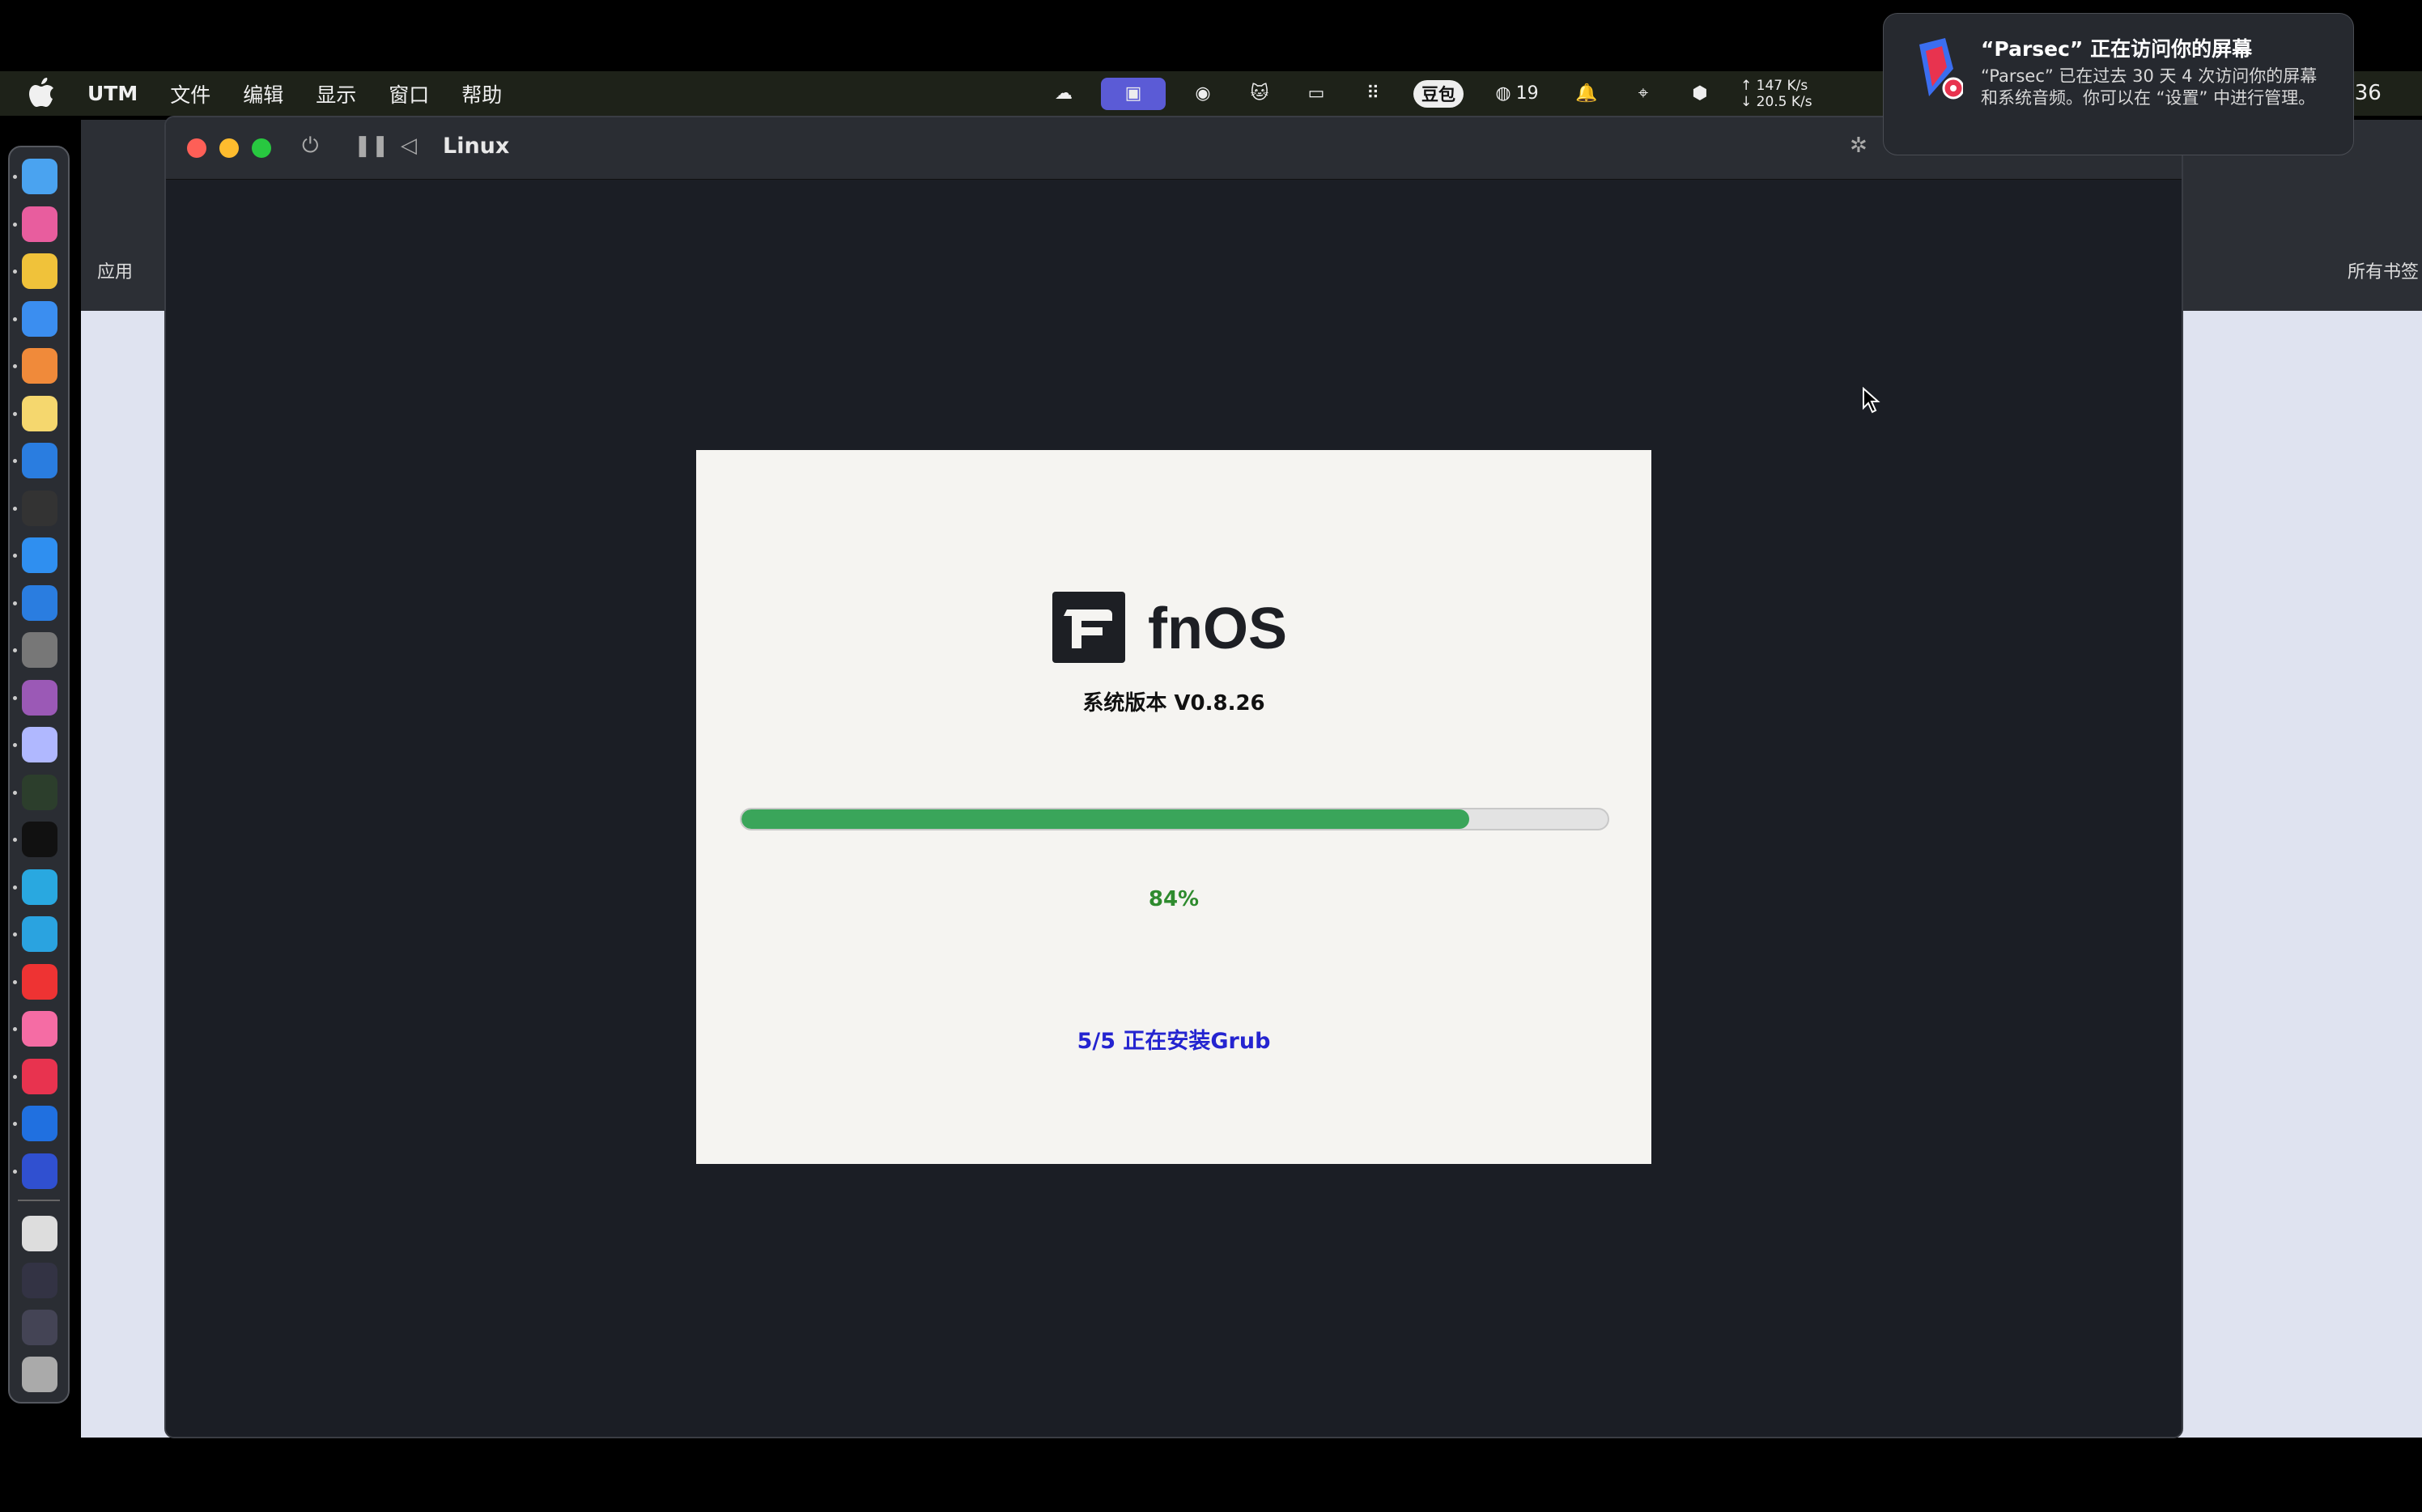 This screenshot has height=1512, width=2422. Describe the element at coordinates (2383, 270) in the screenshot. I see `all-bookmarks: 所有书签` at that location.